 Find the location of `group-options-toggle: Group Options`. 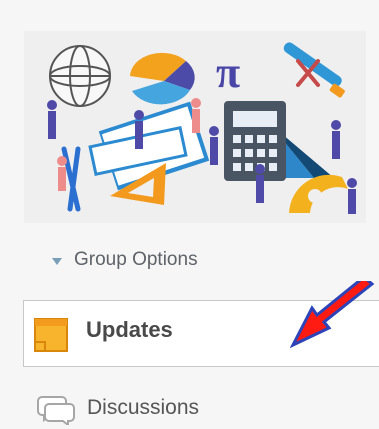

group-options-toggle: Group Options is located at coordinates (125, 260).